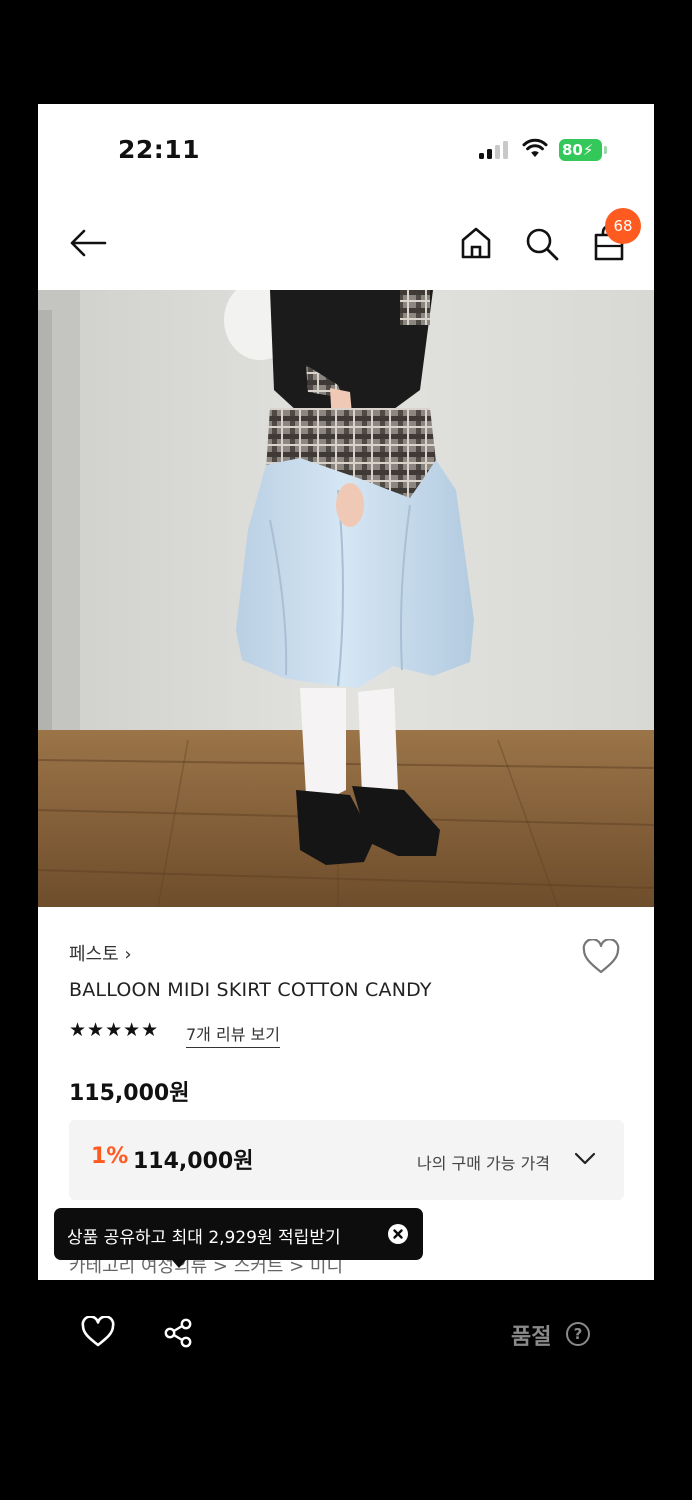 This screenshot has height=1500, width=692. I want to click on tooltip-text: 상품 공유하고 최대 2,929원 적립받기, so click(204, 1238).